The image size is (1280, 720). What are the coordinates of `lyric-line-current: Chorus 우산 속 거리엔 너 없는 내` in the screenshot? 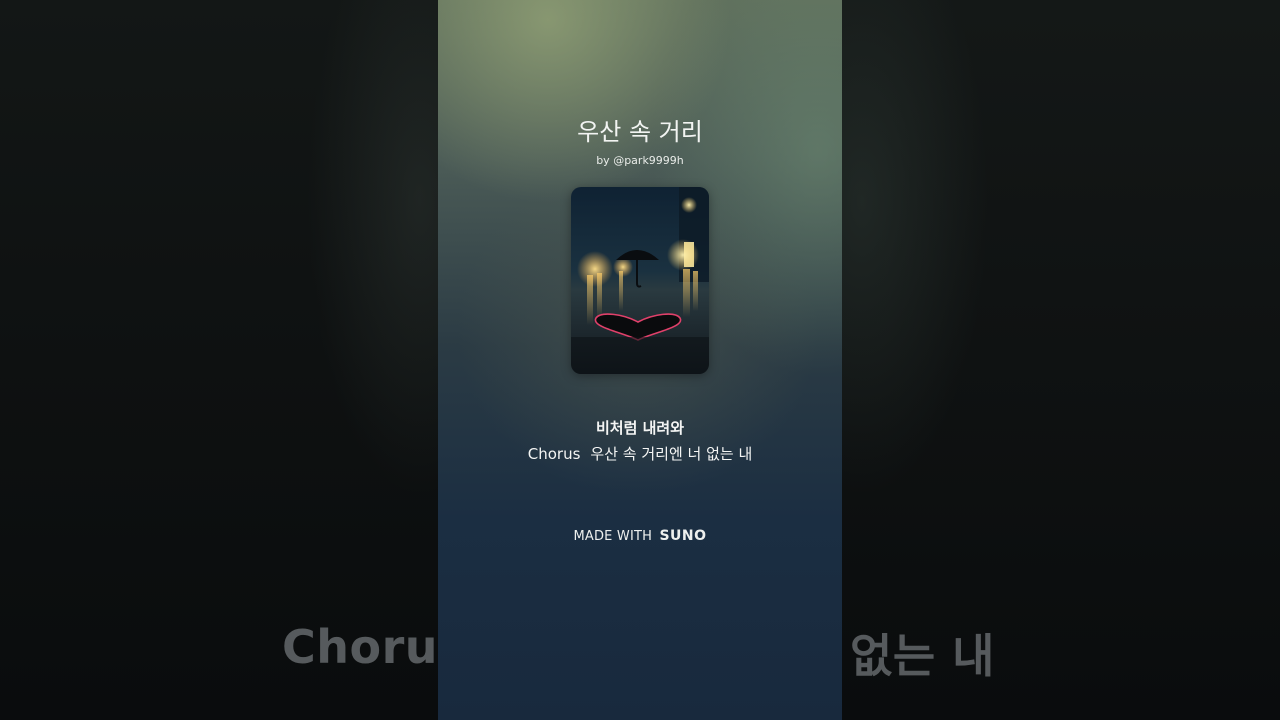 It's located at (640, 454).